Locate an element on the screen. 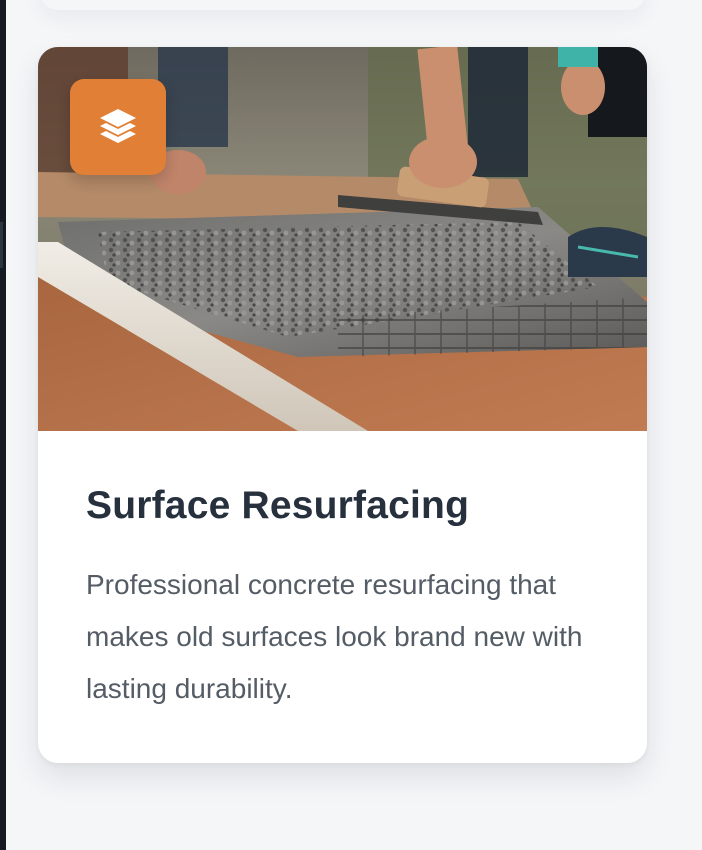 This screenshot has height=850, width=702. page-left-edge is located at coordinates (3, 425).